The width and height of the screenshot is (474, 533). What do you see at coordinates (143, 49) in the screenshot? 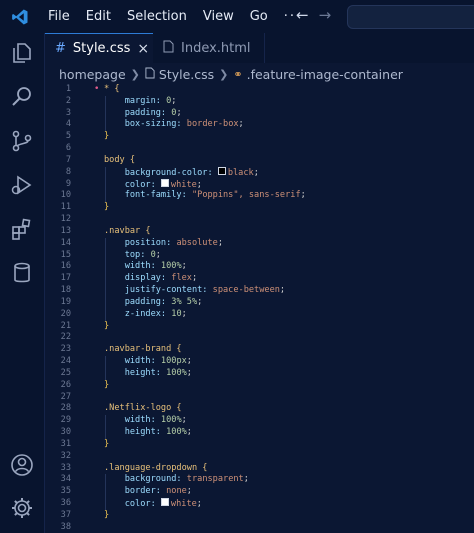
I see `close-tab-icon: ×` at bounding box center [143, 49].